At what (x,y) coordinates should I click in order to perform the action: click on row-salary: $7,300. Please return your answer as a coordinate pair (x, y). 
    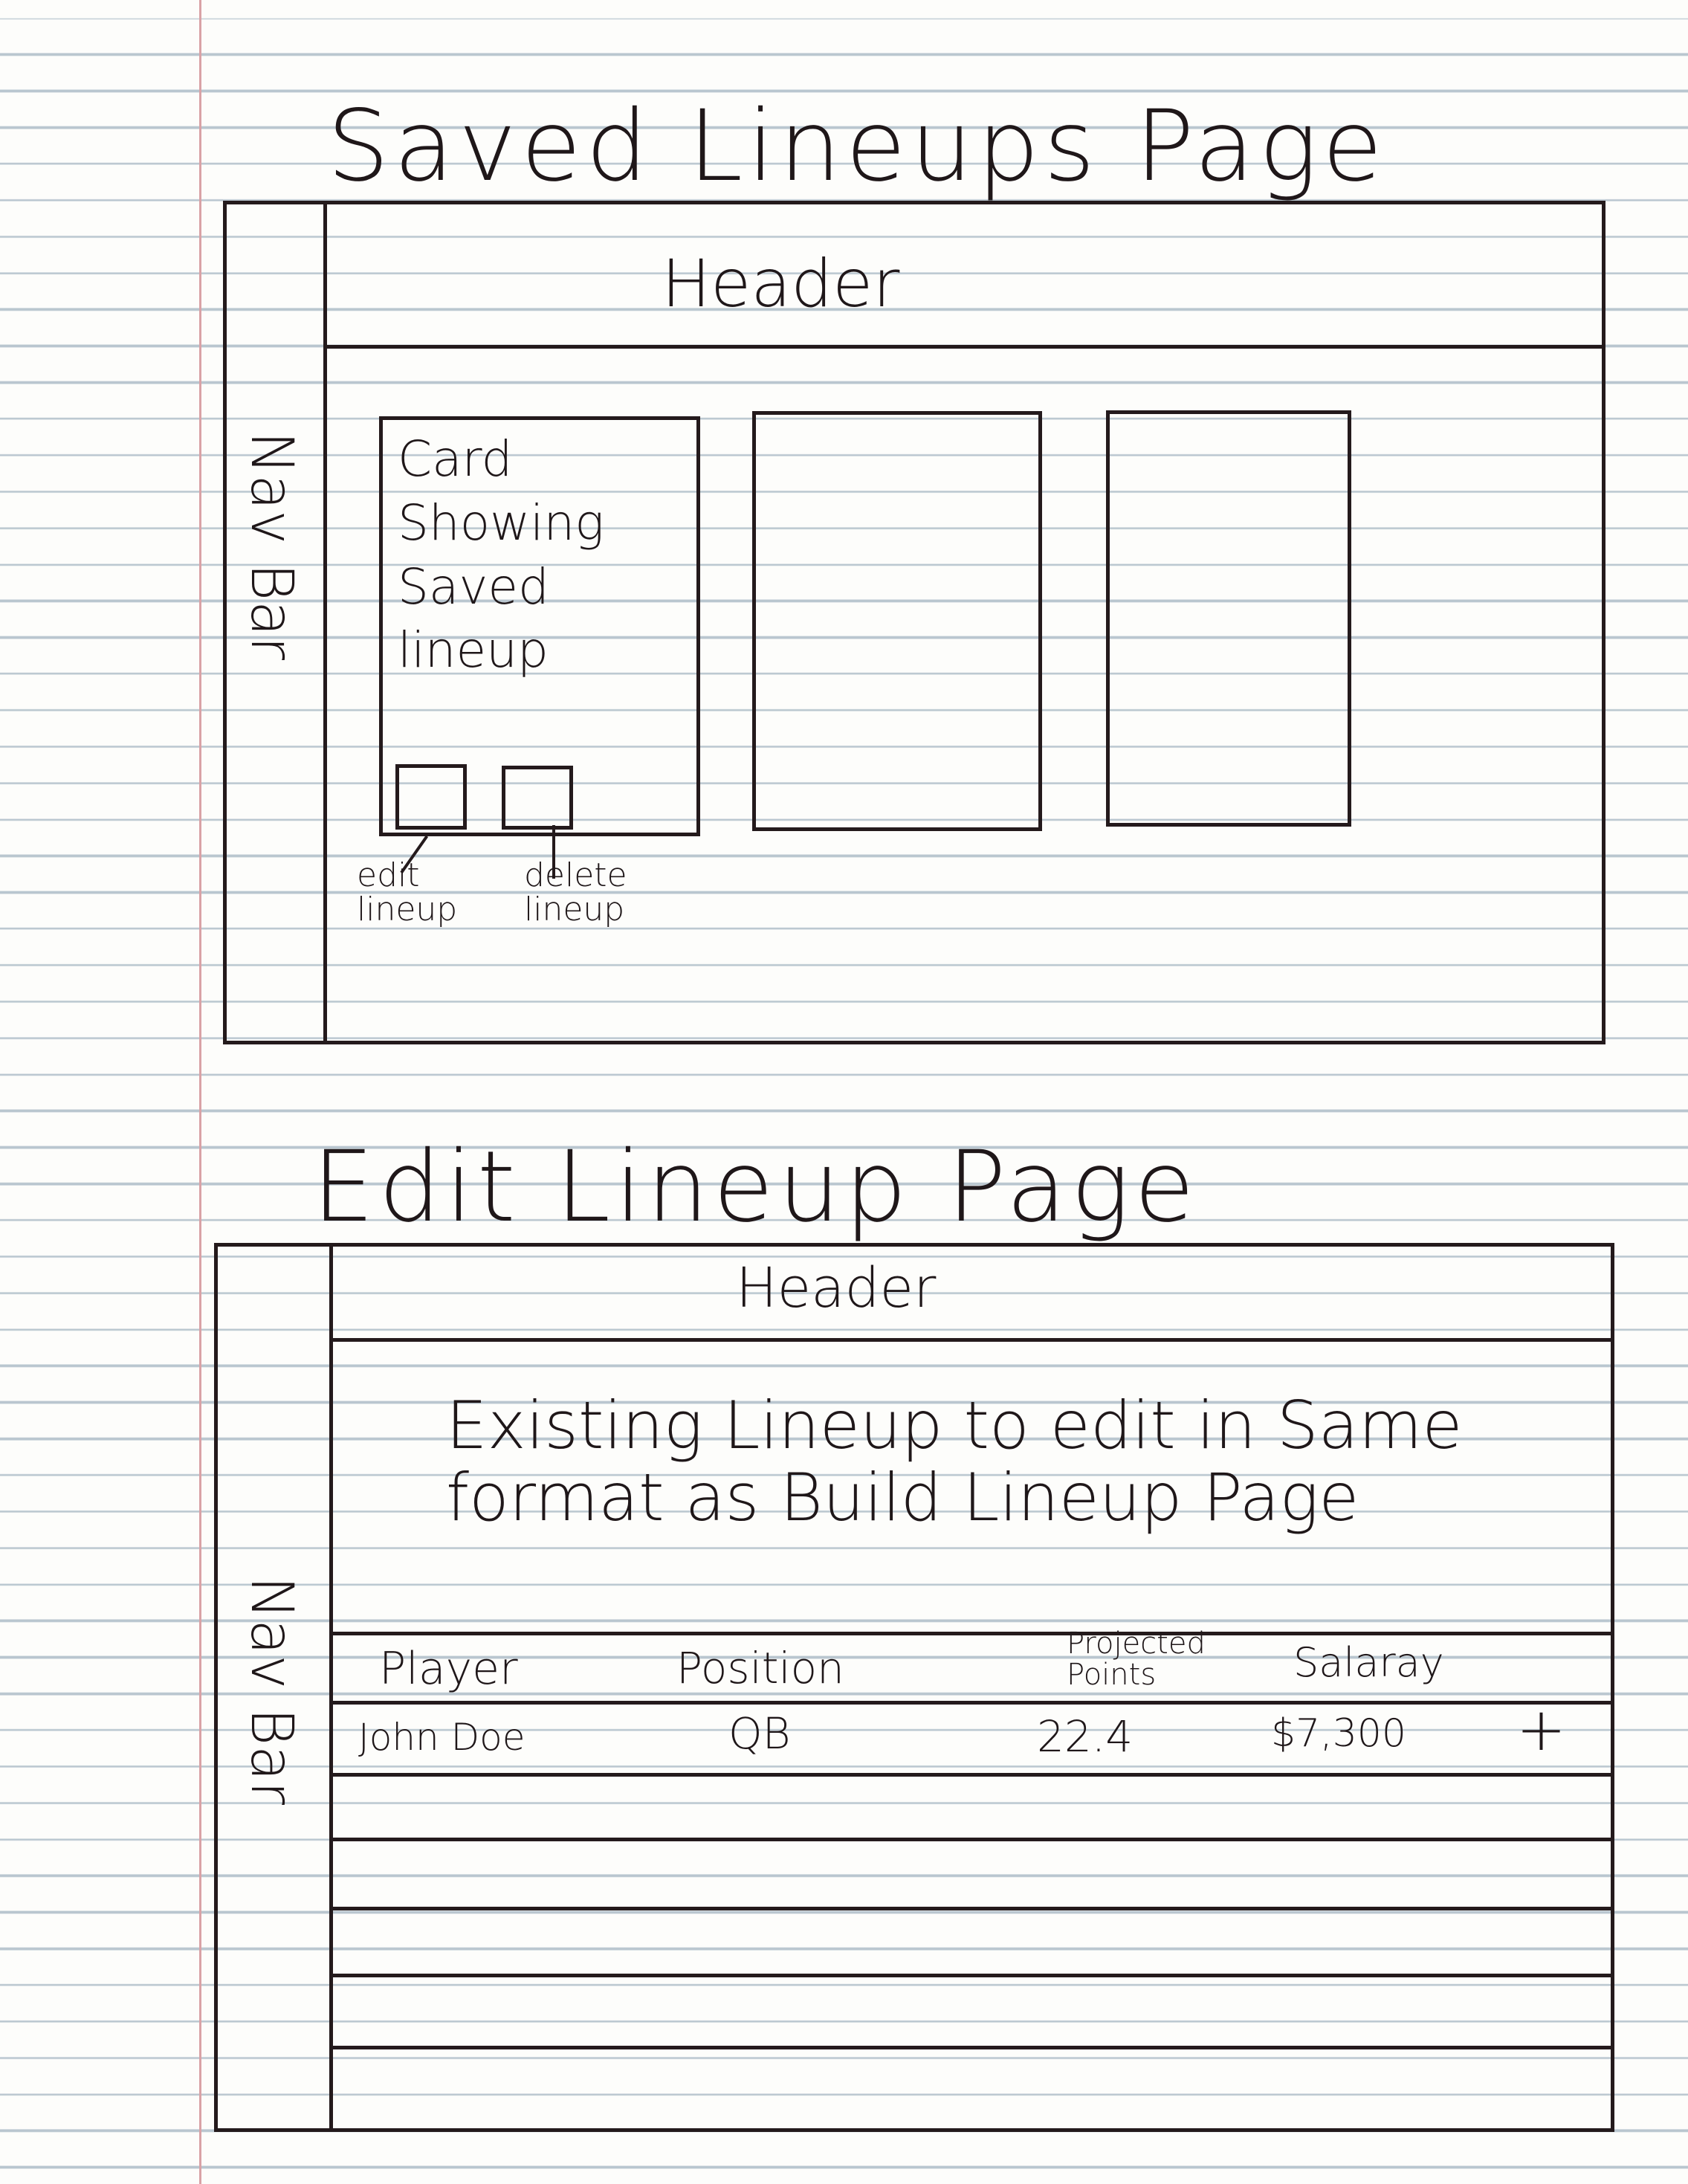
    Looking at the image, I should click on (1338, 1733).